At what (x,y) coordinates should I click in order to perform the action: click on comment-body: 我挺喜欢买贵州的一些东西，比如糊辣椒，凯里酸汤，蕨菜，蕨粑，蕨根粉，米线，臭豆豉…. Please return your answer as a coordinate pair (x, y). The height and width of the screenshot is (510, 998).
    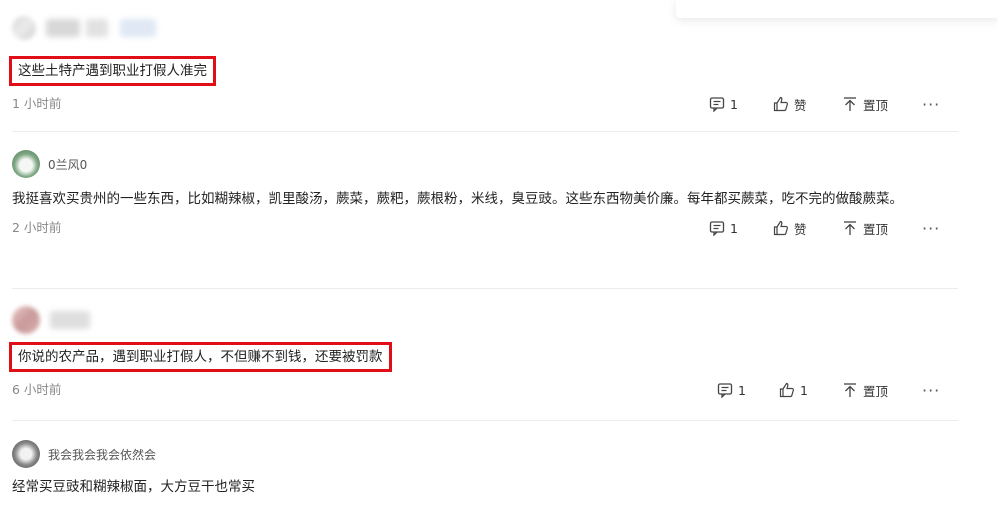
    Looking at the image, I should click on (457, 199).